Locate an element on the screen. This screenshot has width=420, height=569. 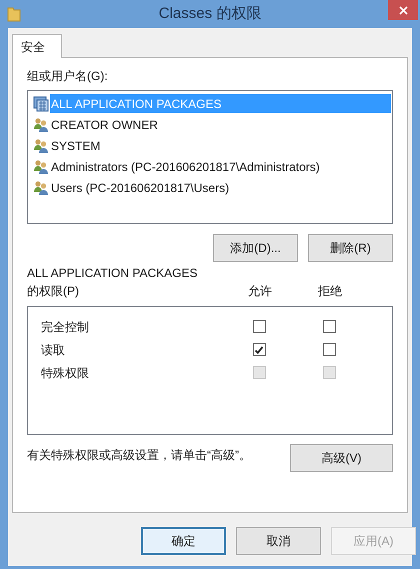
close-icon is located at coordinates (403, 10).